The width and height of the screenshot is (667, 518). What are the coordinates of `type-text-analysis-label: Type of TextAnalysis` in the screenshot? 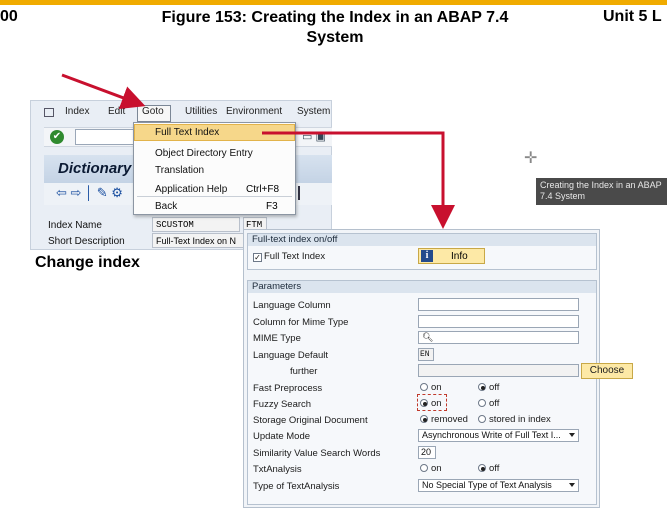 It's located at (296, 486).